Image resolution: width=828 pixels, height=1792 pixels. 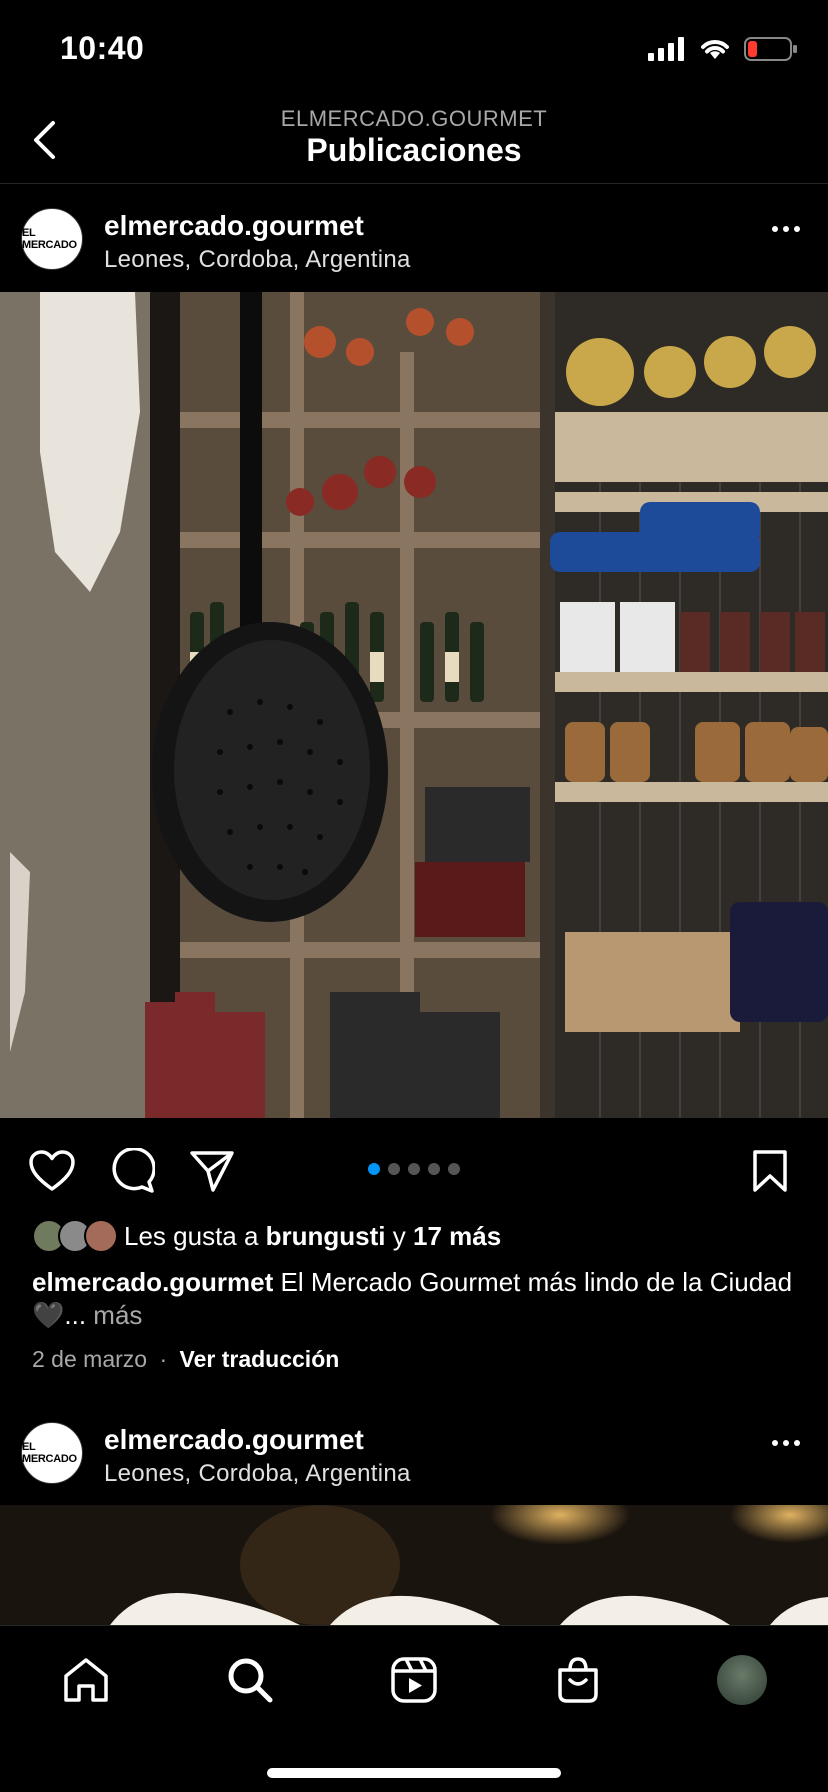 I want to click on liker-avatars, so click(x=75, y=1236).